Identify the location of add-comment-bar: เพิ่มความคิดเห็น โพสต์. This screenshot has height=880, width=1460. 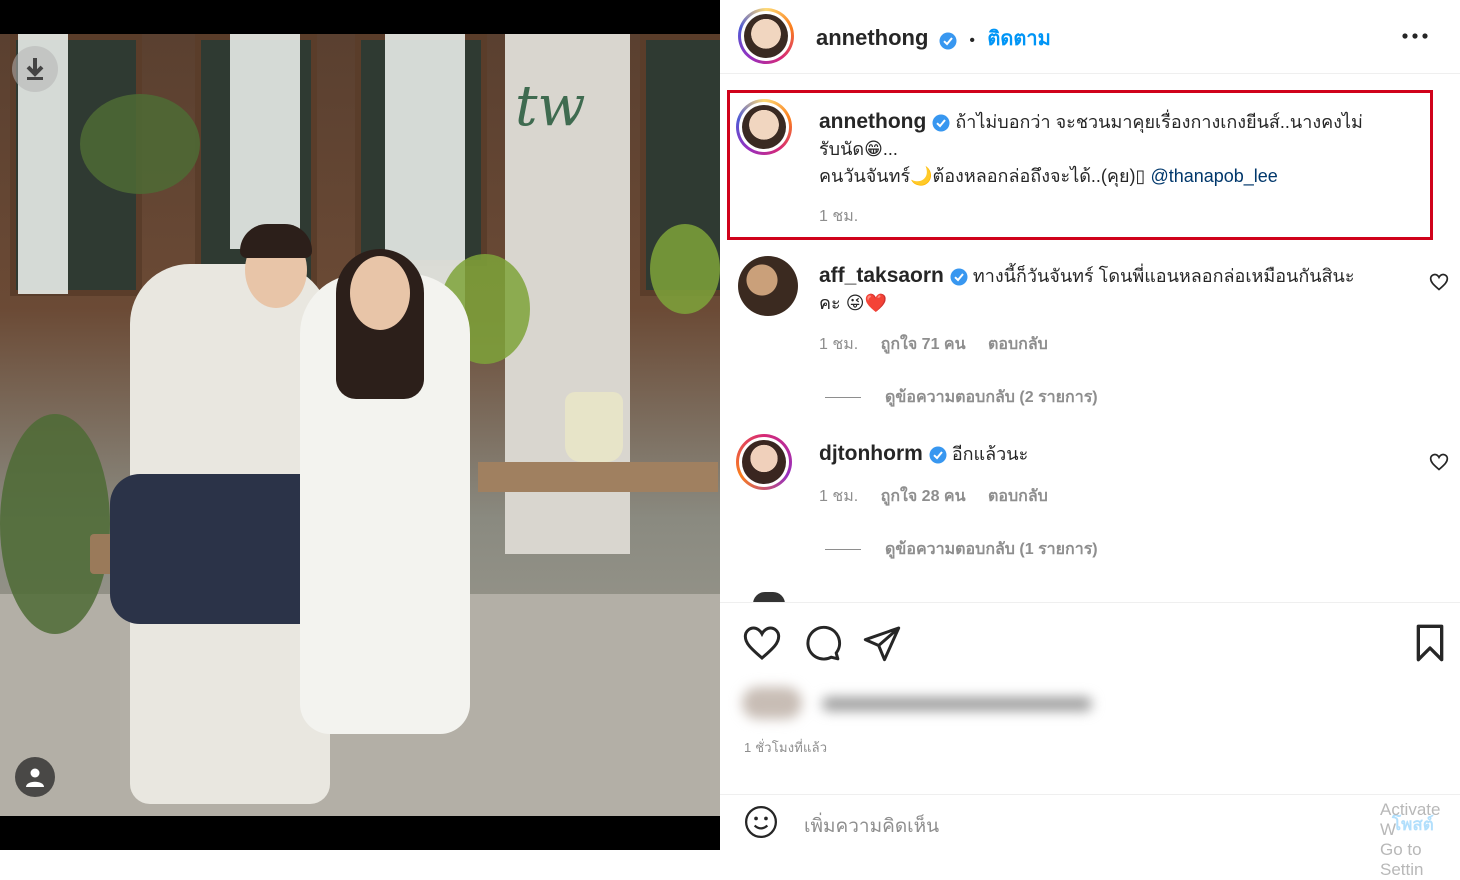
(1090, 822).